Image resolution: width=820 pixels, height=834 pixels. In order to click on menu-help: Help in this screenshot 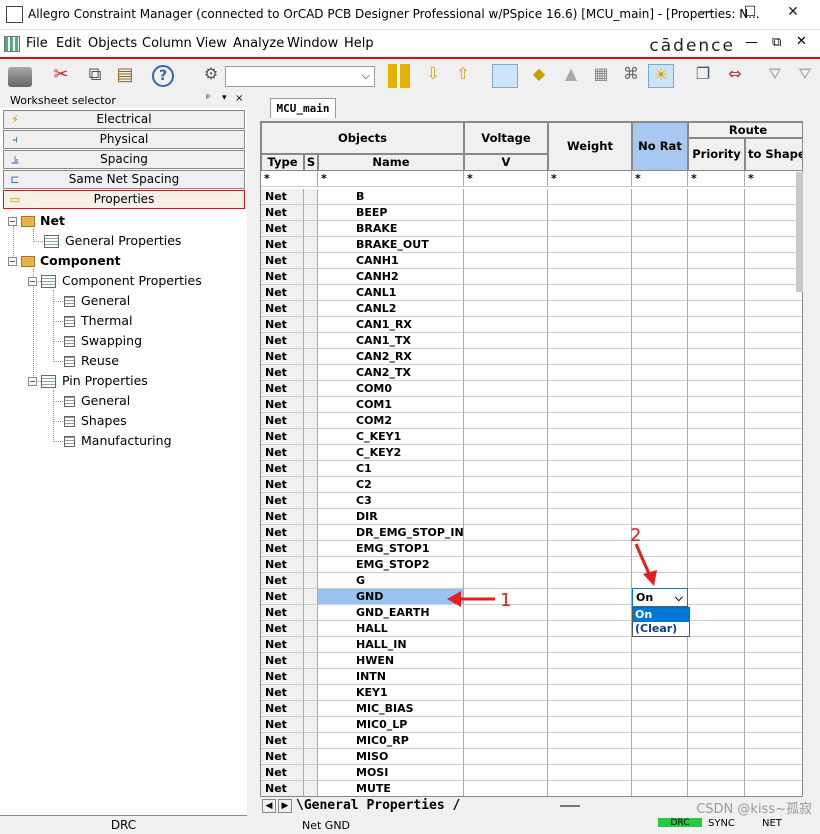, I will do `click(359, 43)`.